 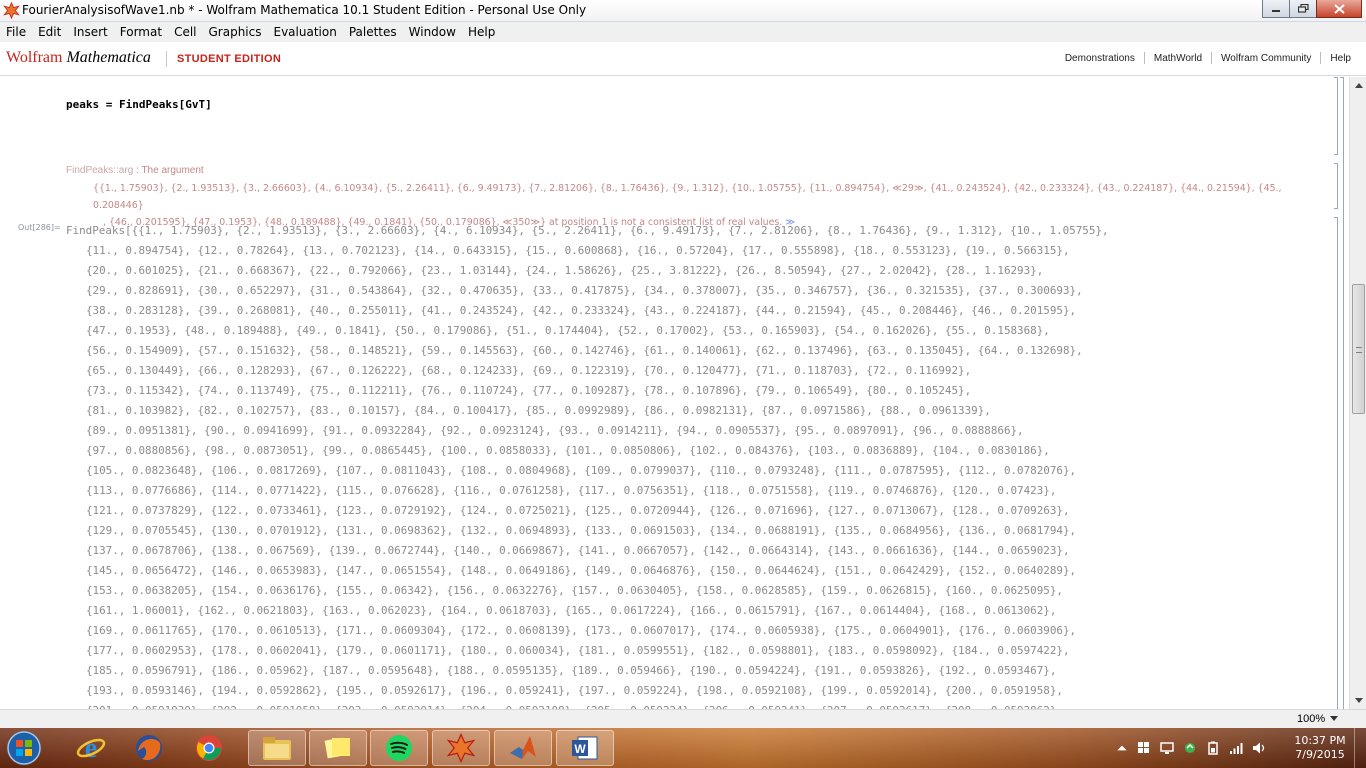 I want to click on taskbar-file-explorer, so click(x=277, y=748).